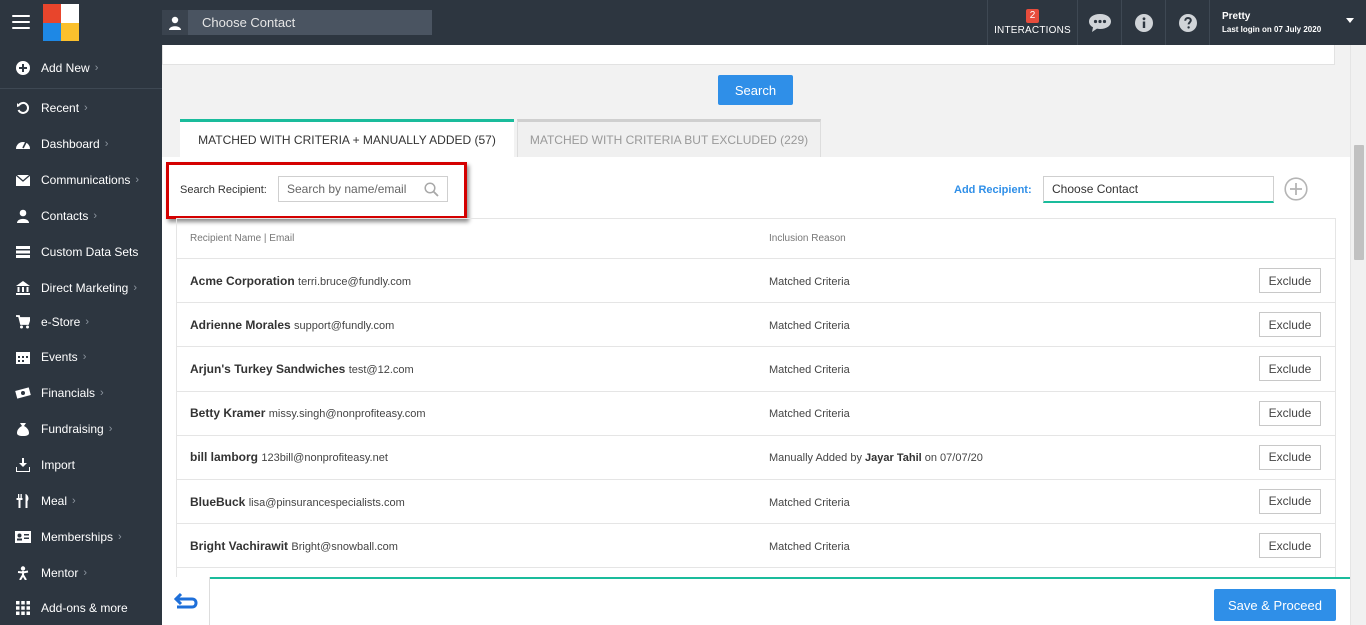 The height and width of the screenshot is (625, 1366). Describe the element at coordinates (240, 325) in the screenshot. I see `recipient-name: Adrienne Morales` at that location.